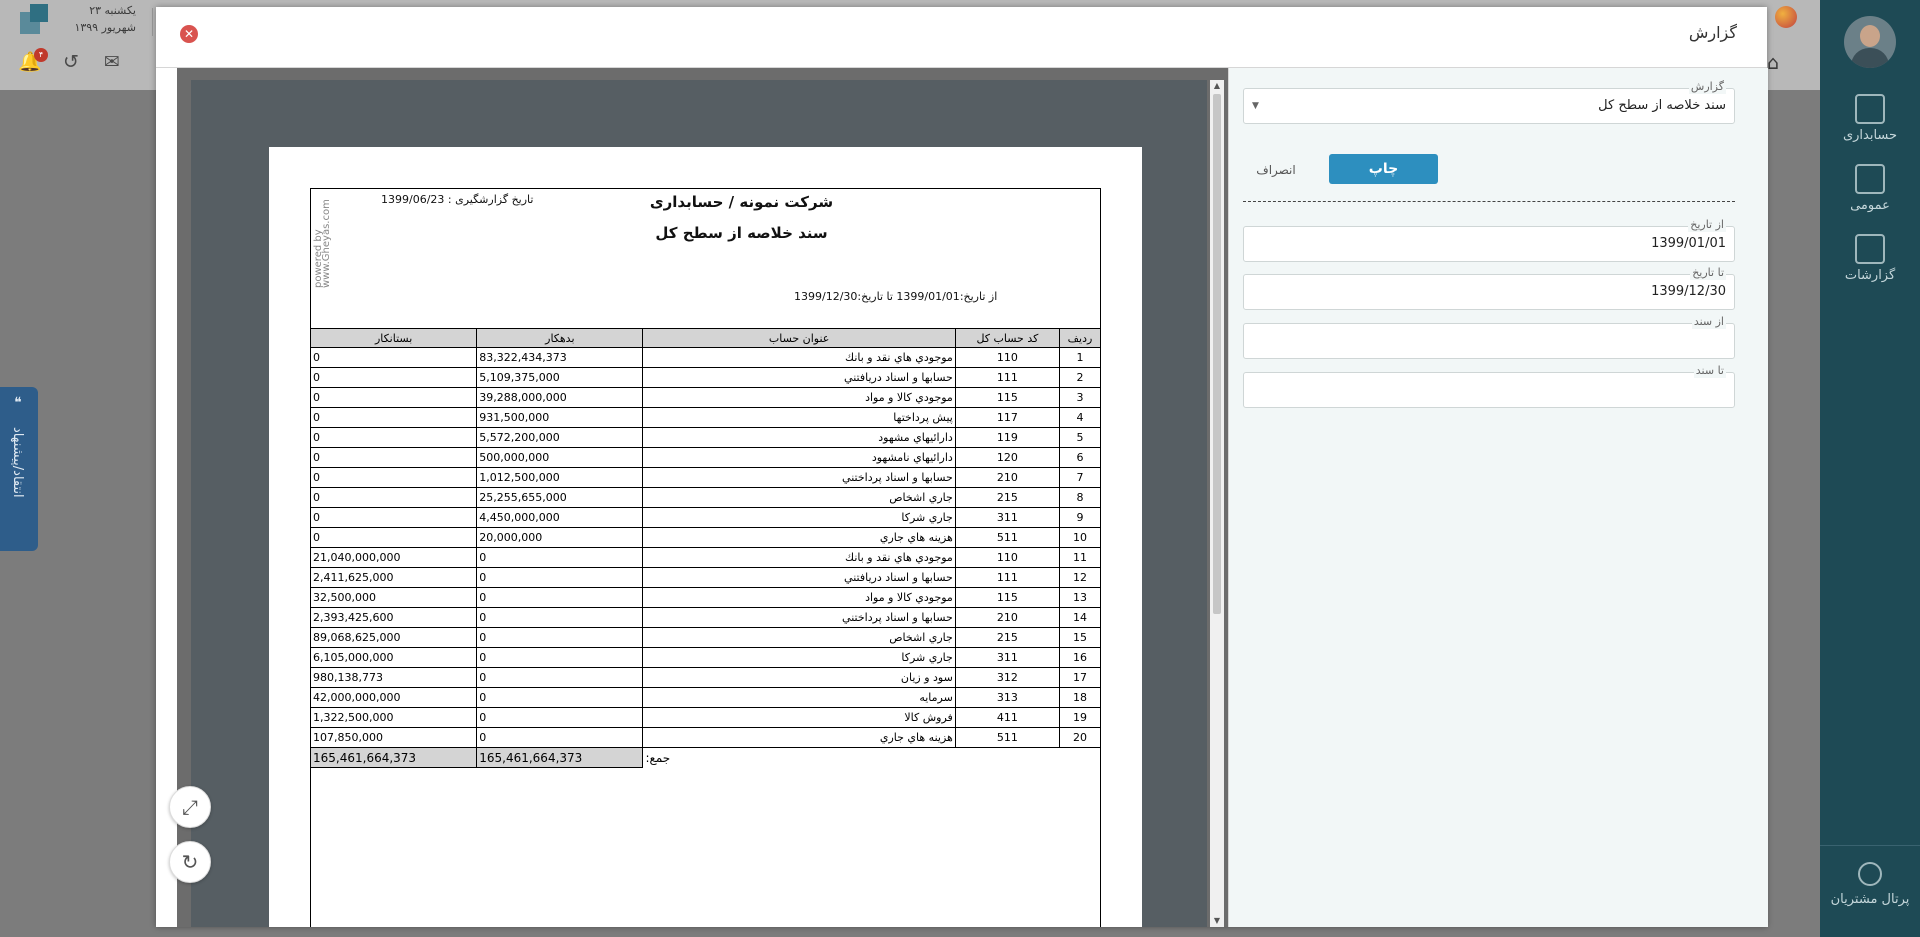  What do you see at coordinates (560, 338) in the screenshot?
I see `col-header-debit: بدهکار` at bounding box center [560, 338].